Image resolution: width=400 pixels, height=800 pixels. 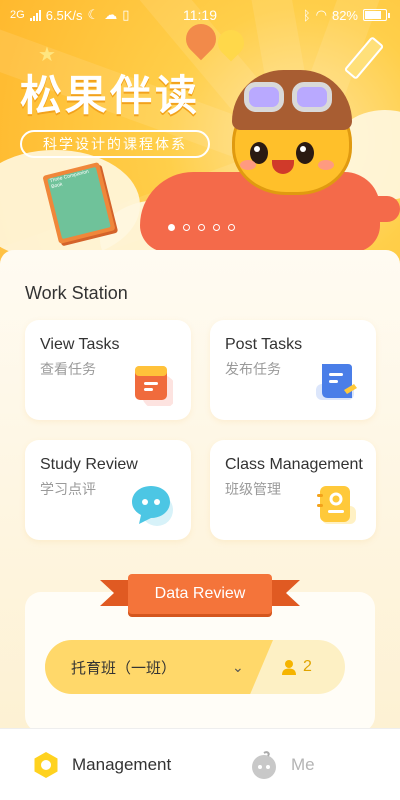 I want to click on nav-label: Management, so click(x=122, y=764).